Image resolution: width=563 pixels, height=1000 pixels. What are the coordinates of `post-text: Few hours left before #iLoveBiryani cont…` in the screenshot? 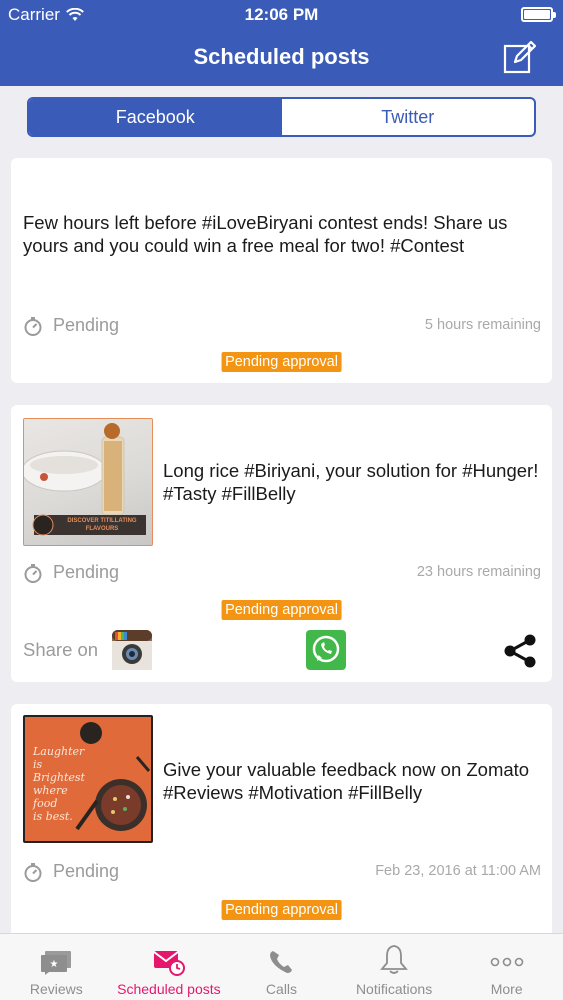 It's located at (265, 234).